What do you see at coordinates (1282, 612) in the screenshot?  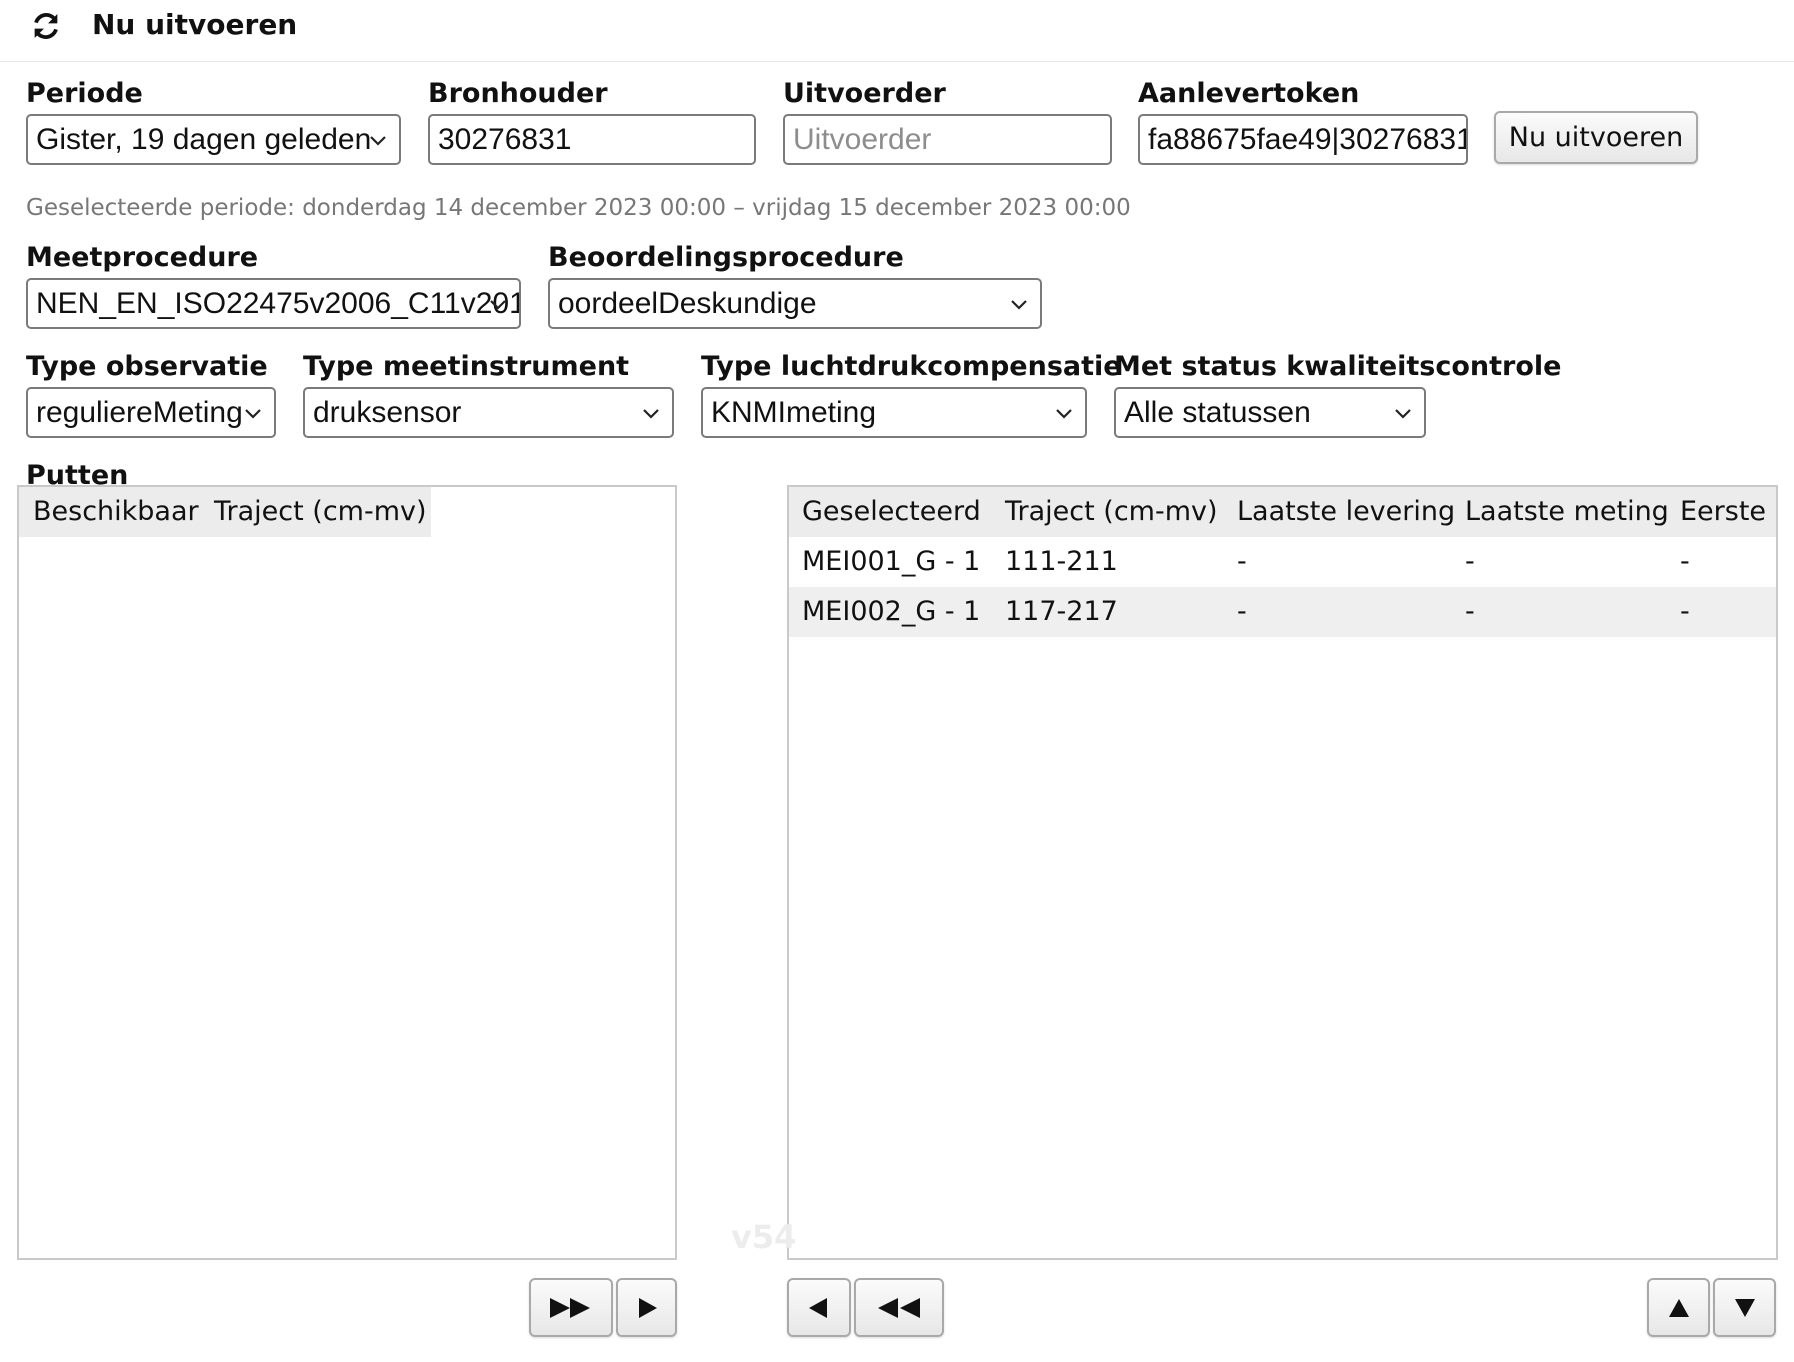 I see `table-row: MEI002_G - 1 117-217 - - -` at bounding box center [1282, 612].